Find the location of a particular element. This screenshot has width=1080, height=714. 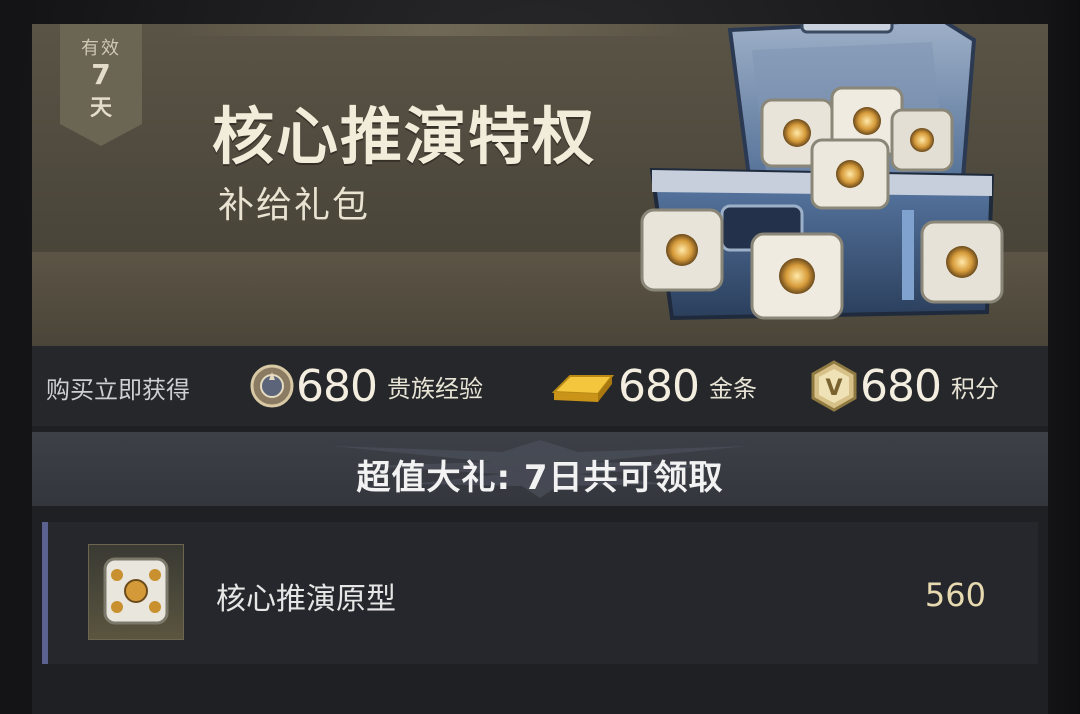

item-thumbnail is located at coordinates (136, 592).